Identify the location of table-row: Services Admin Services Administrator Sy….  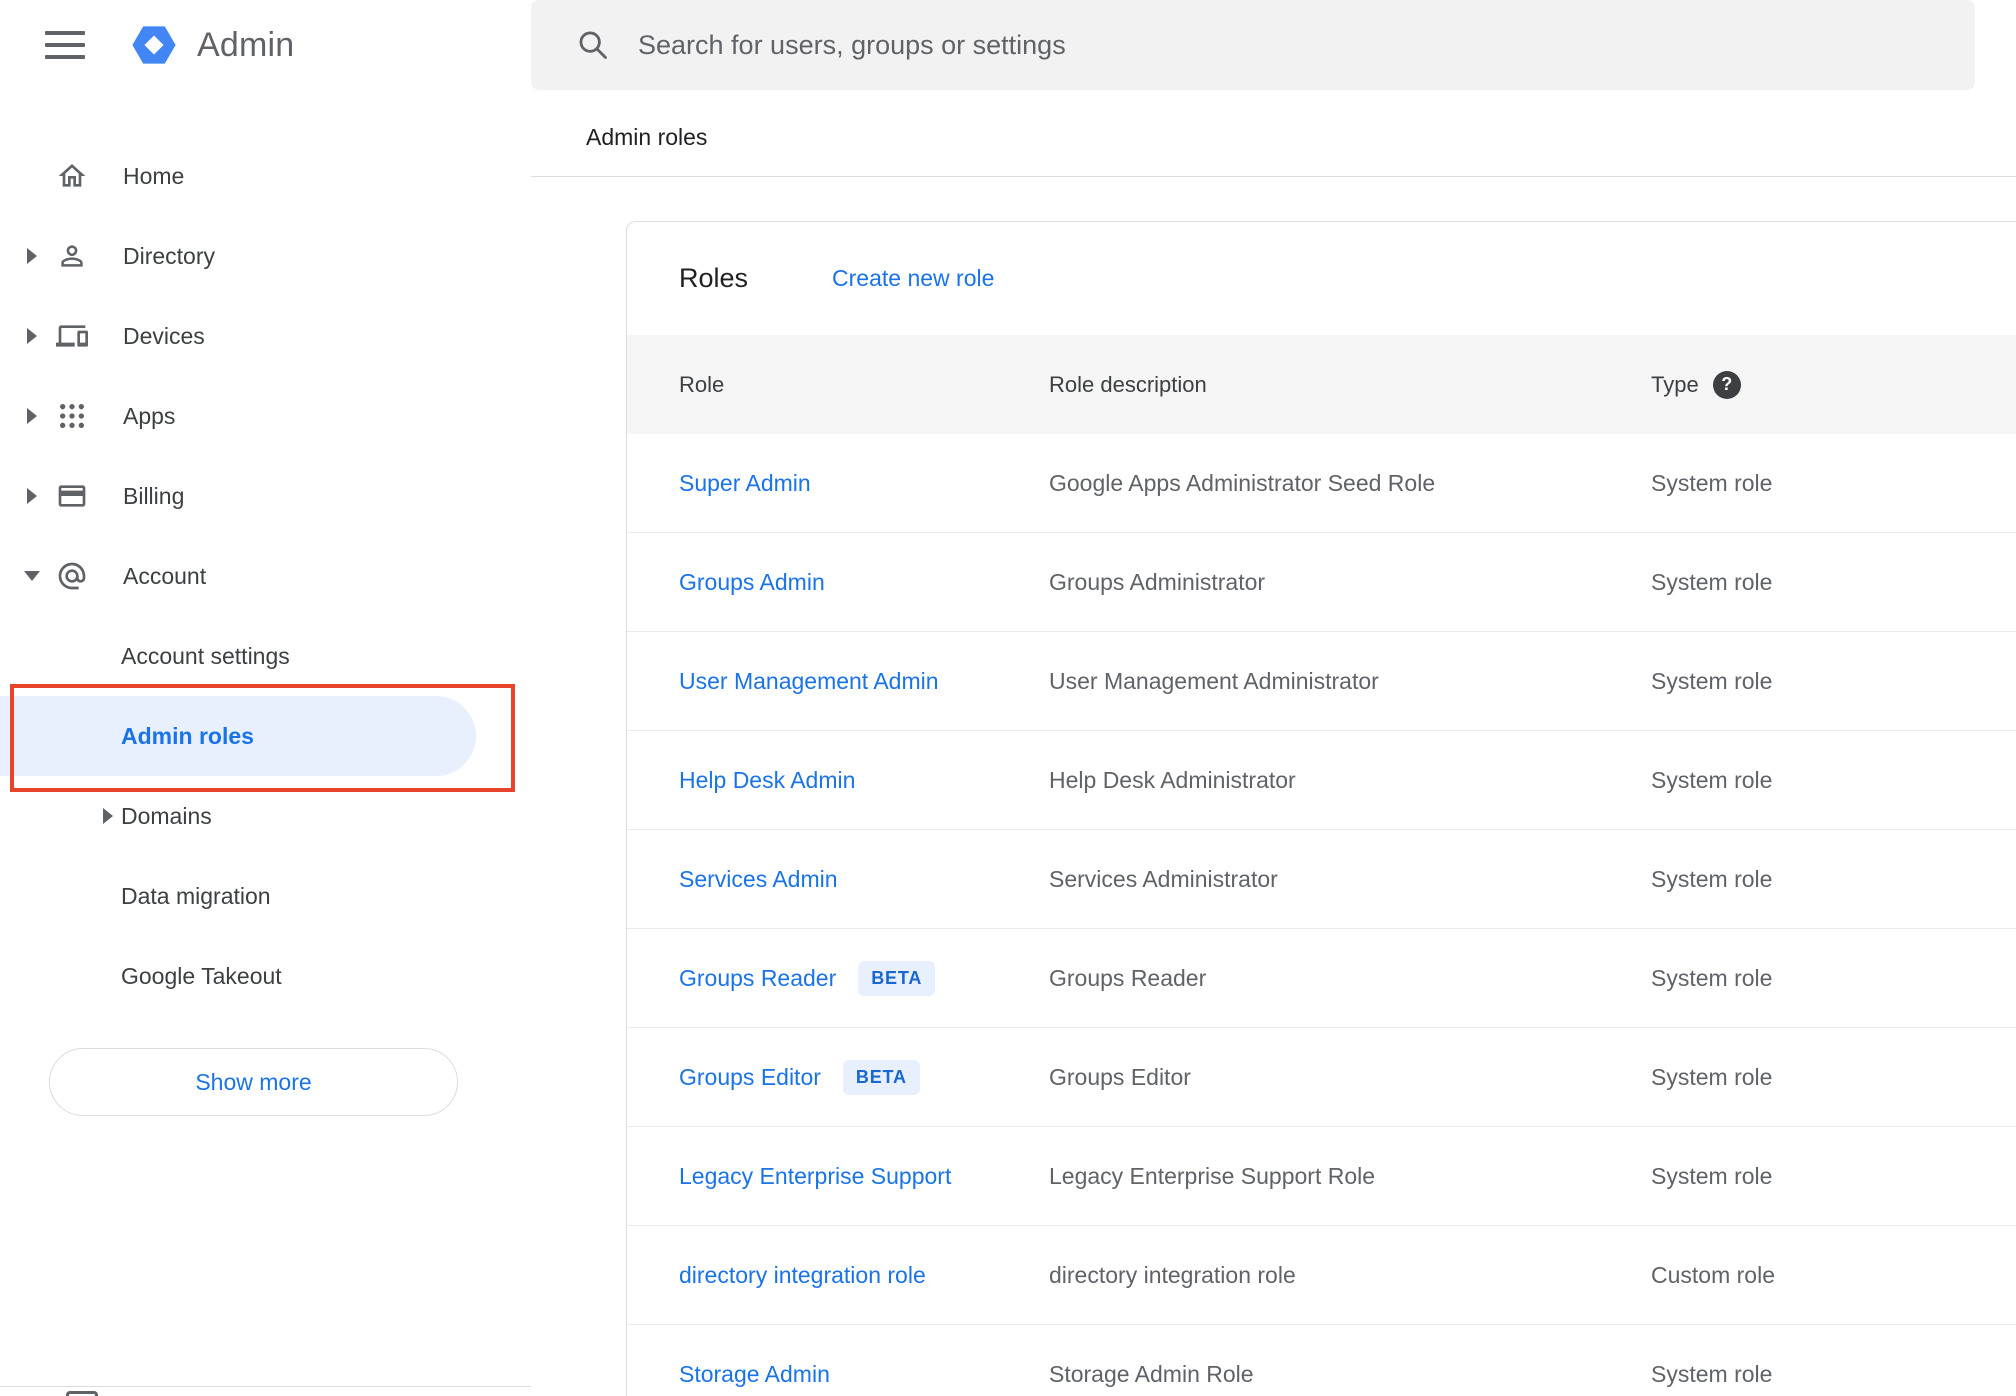
(1321, 879).